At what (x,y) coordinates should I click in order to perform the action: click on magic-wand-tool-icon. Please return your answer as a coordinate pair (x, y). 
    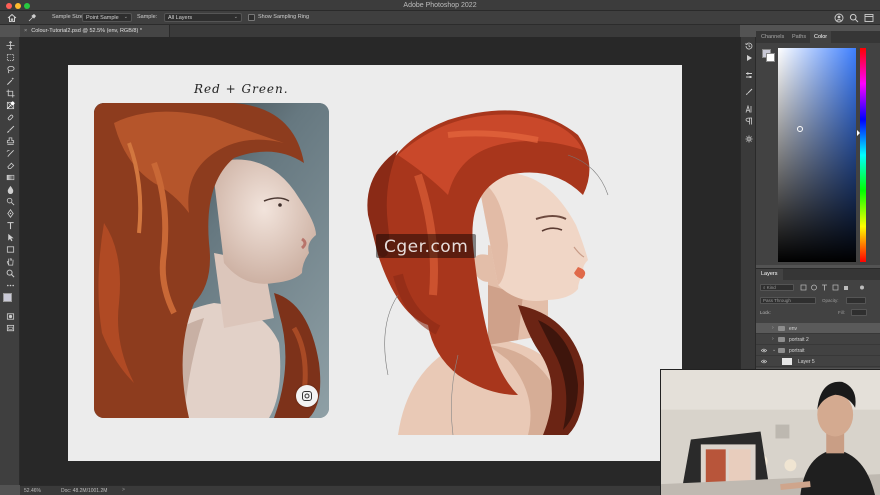
    Looking at the image, I should click on (10, 81).